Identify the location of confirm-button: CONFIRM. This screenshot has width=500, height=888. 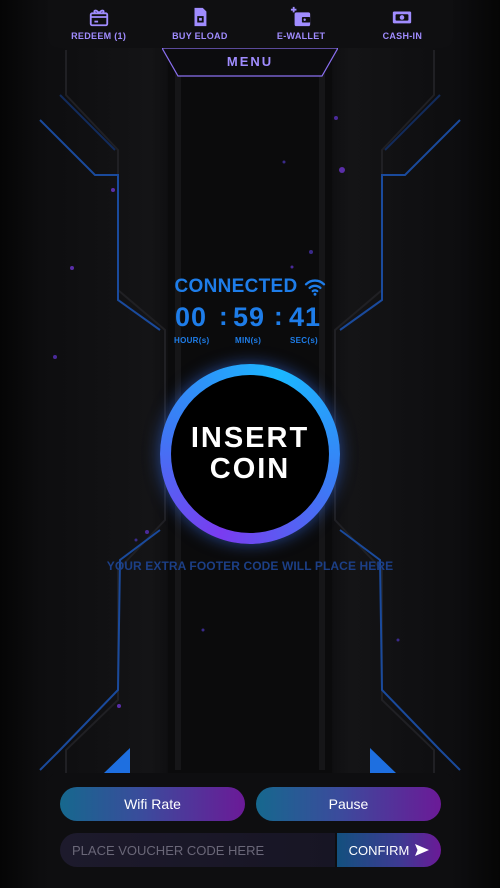
(389, 850).